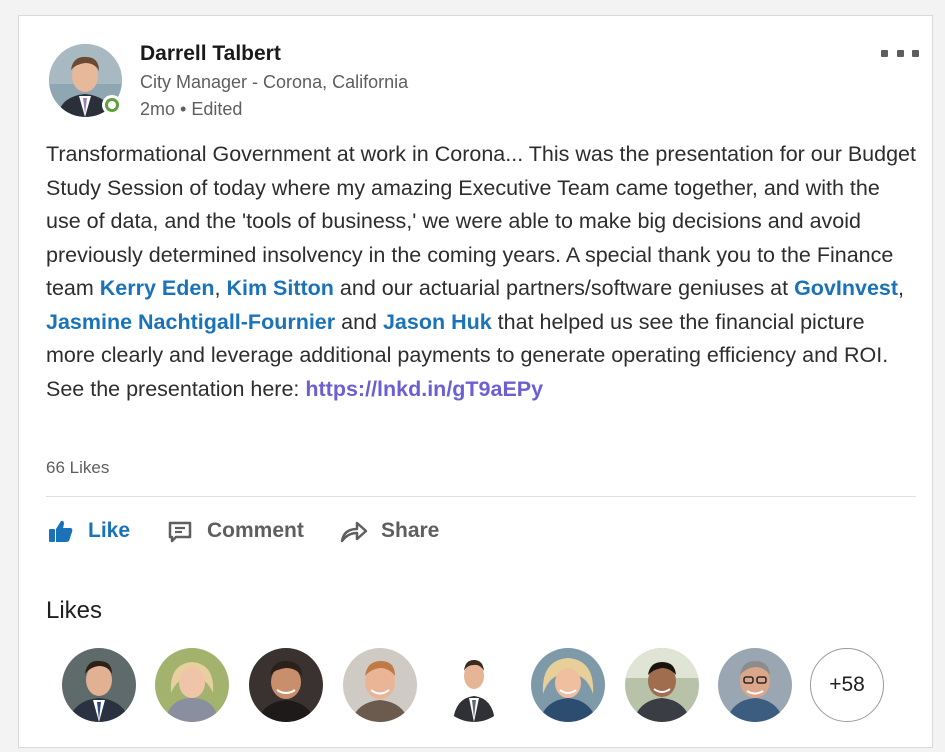  What do you see at coordinates (847, 685) in the screenshot?
I see `more-likers-button: +58` at bounding box center [847, 685].